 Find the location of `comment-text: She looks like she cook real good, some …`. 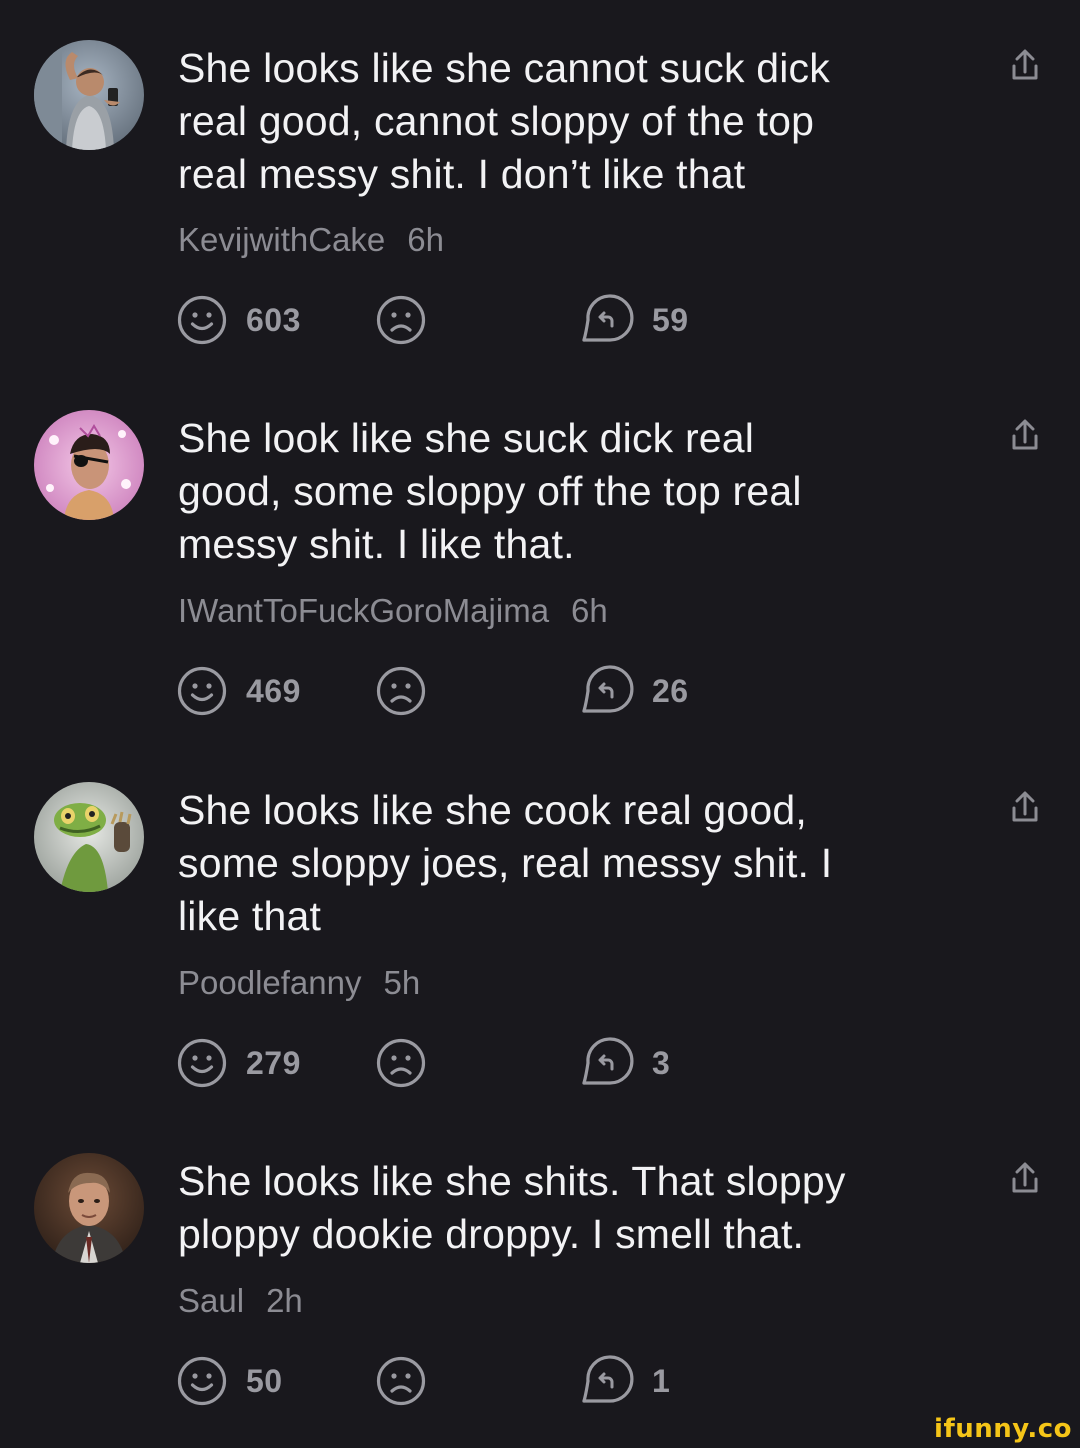

comment-text: She looks like she cook real good, some … is located at coordinates (505, 863).